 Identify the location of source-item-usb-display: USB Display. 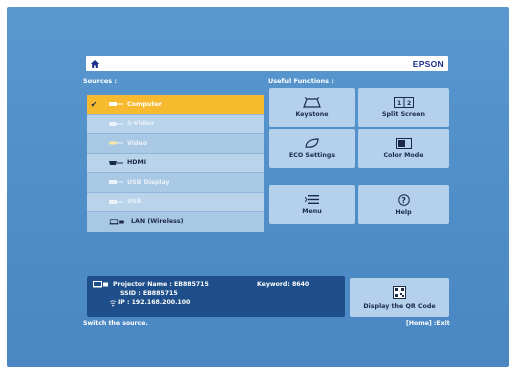
(175, 183).